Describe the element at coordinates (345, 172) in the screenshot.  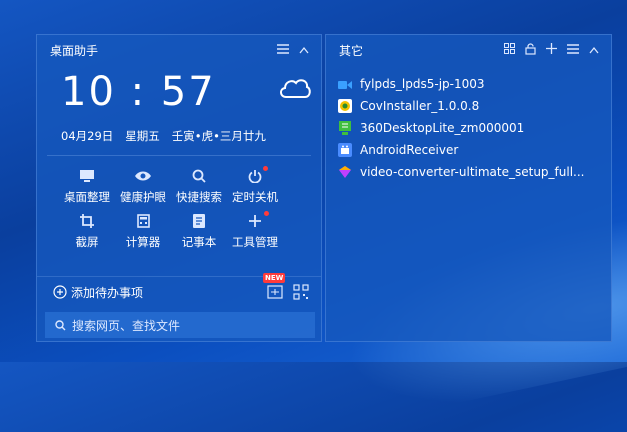
I see `video-converter-icon` at that location.